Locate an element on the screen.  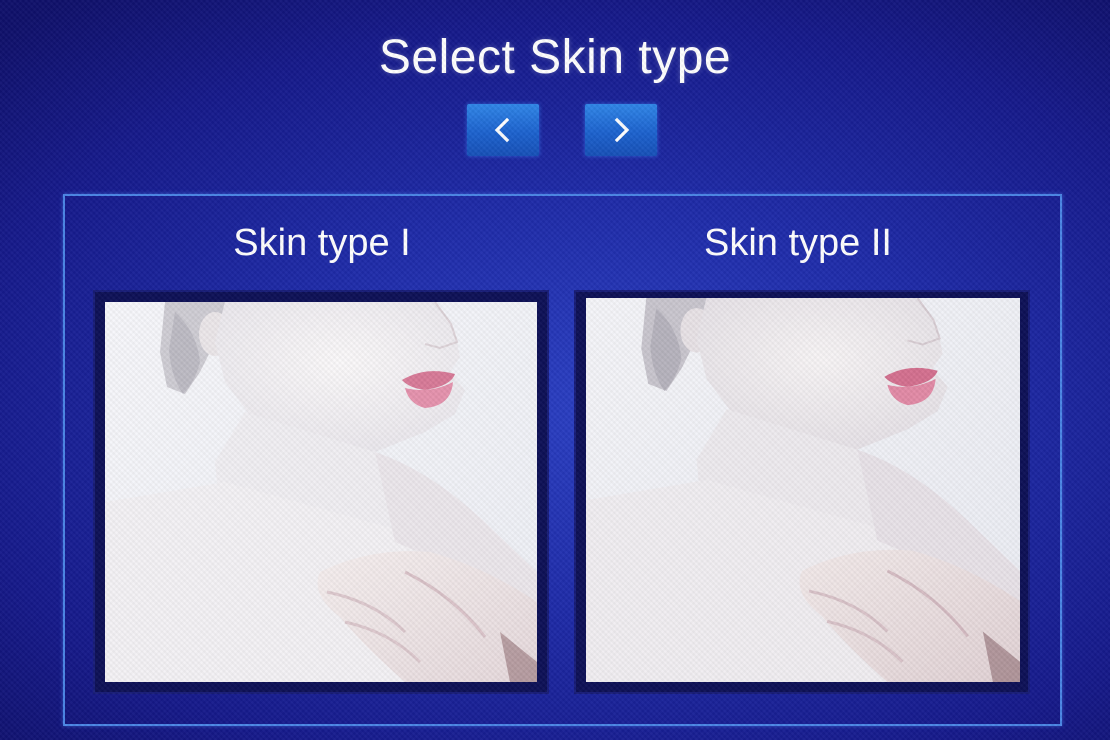
previous-button is located at coordinates (503, 130).